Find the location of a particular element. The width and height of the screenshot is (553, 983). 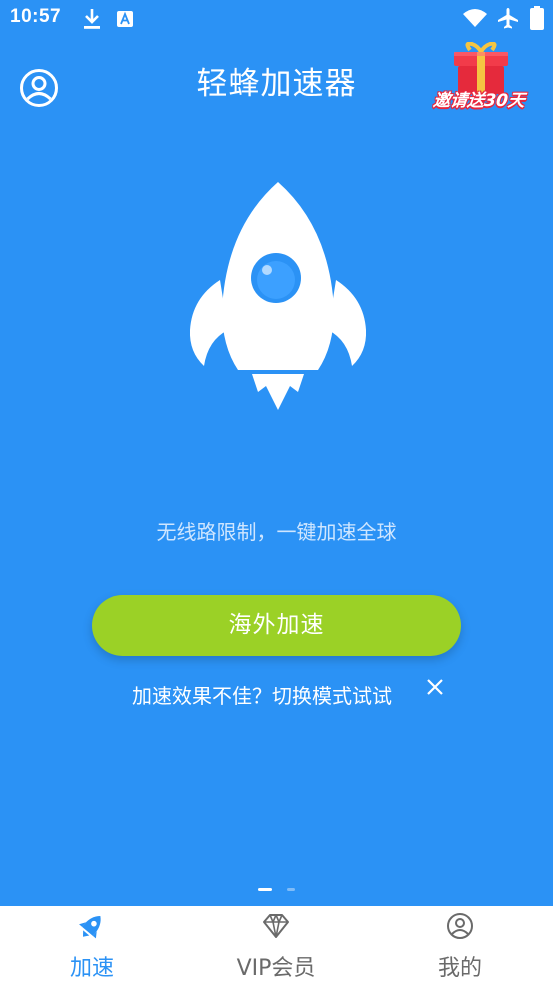

tab-mine: 我的 is located at coordinates (460, 944).